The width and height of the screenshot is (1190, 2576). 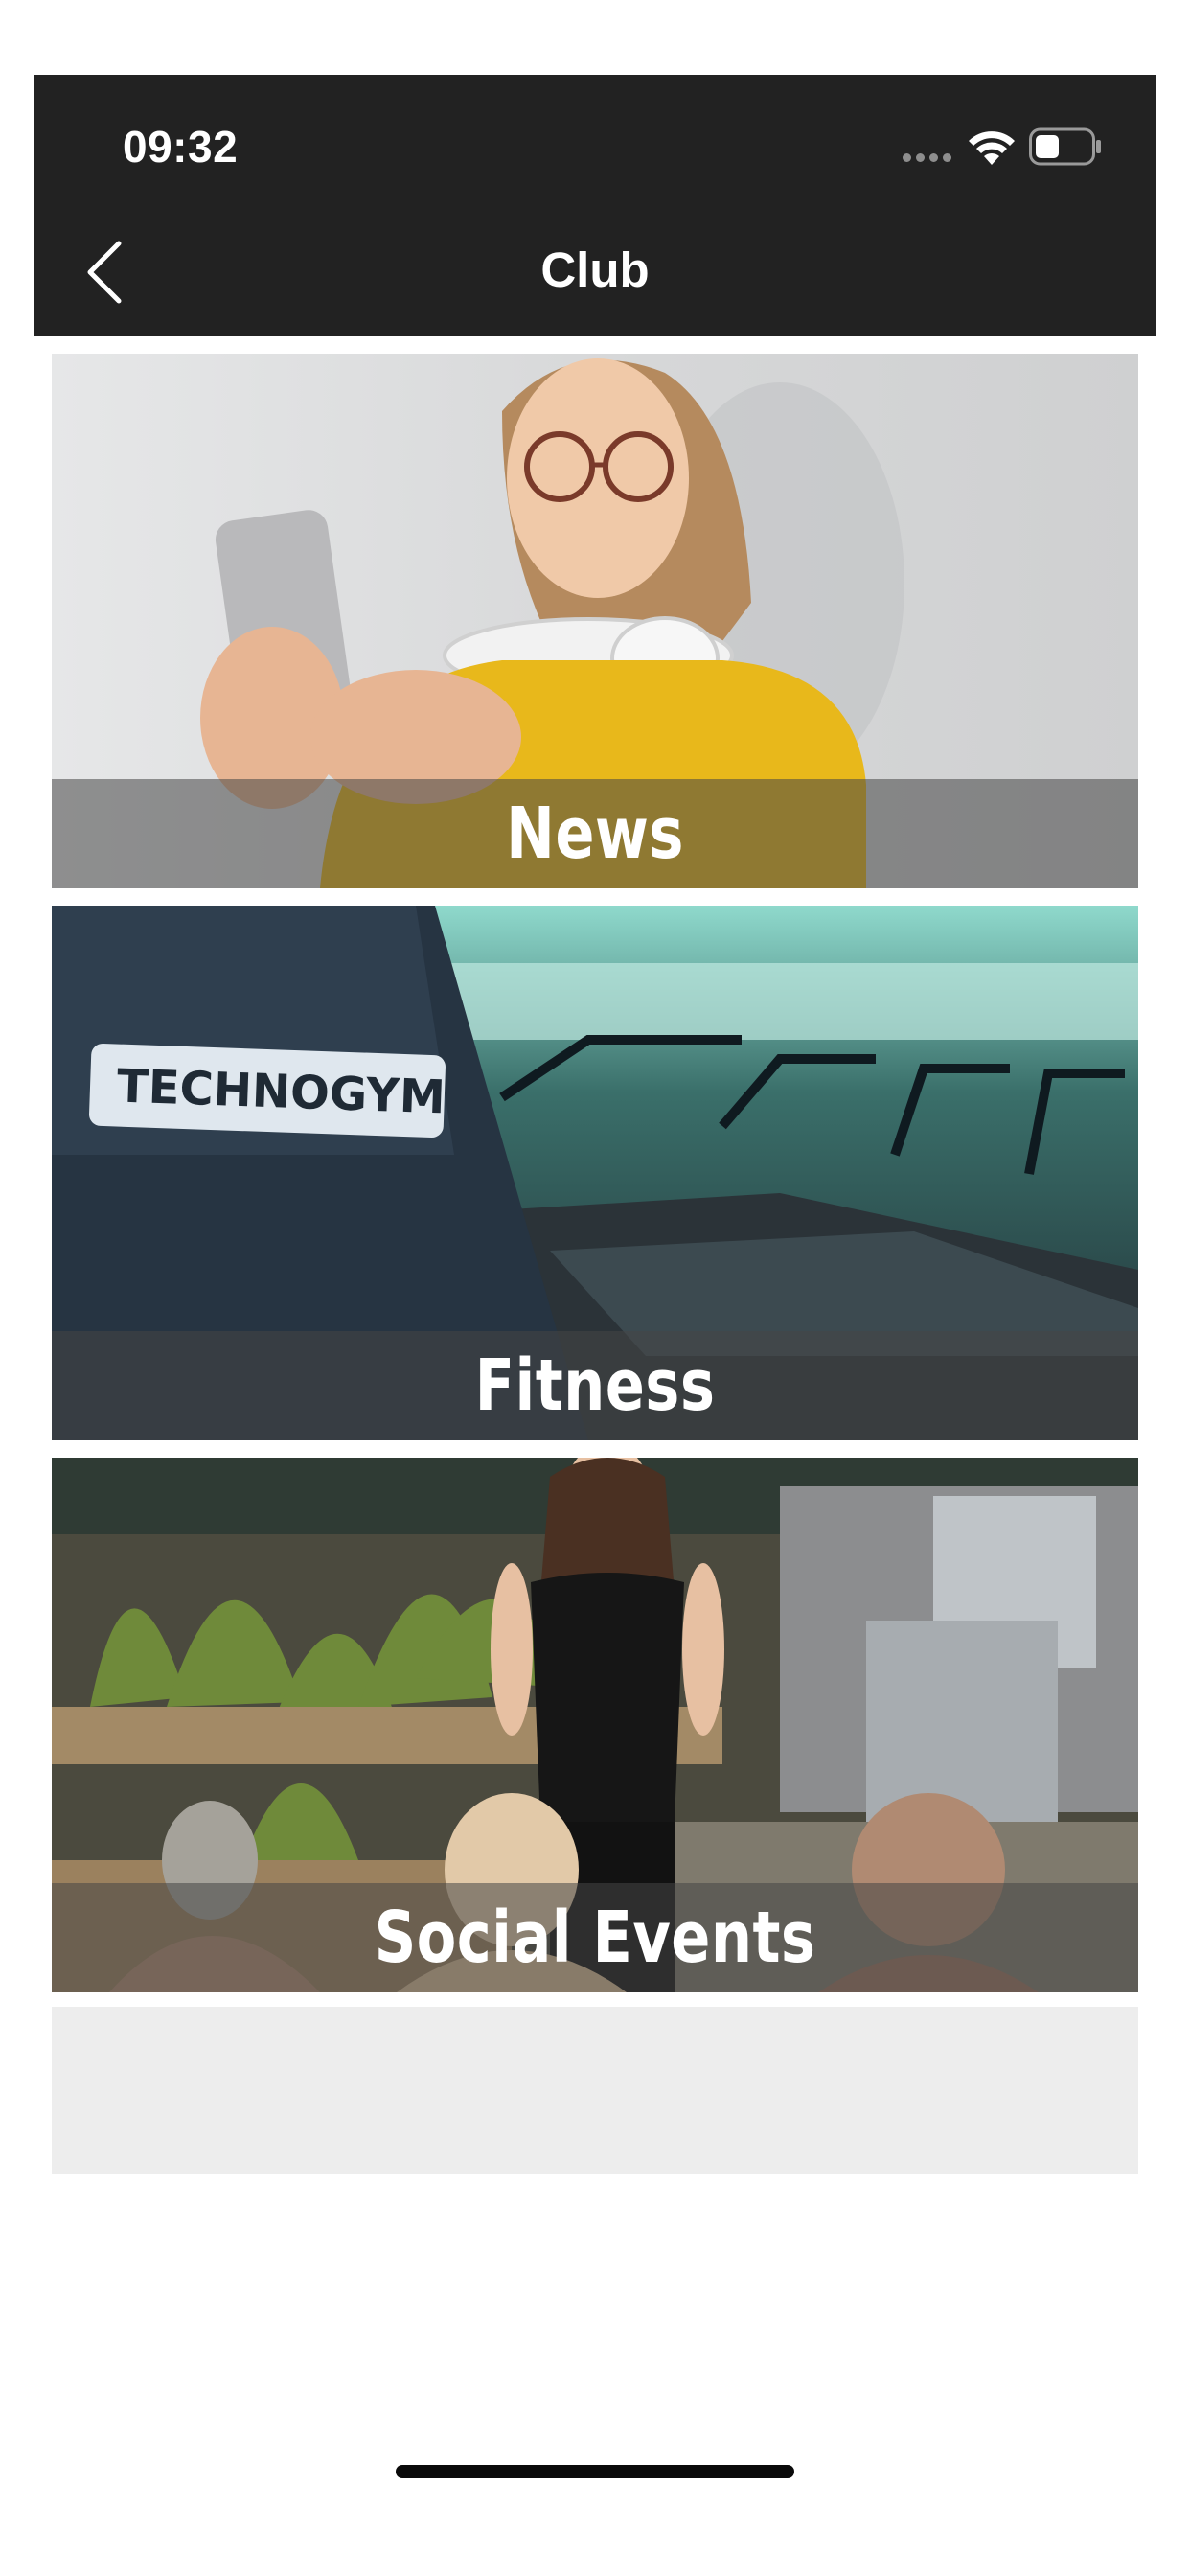 What do you see at coordinates (595, 2090) in the screenshot?
I see `empty-tile-placeholder` at bounding box center [595, 2090].